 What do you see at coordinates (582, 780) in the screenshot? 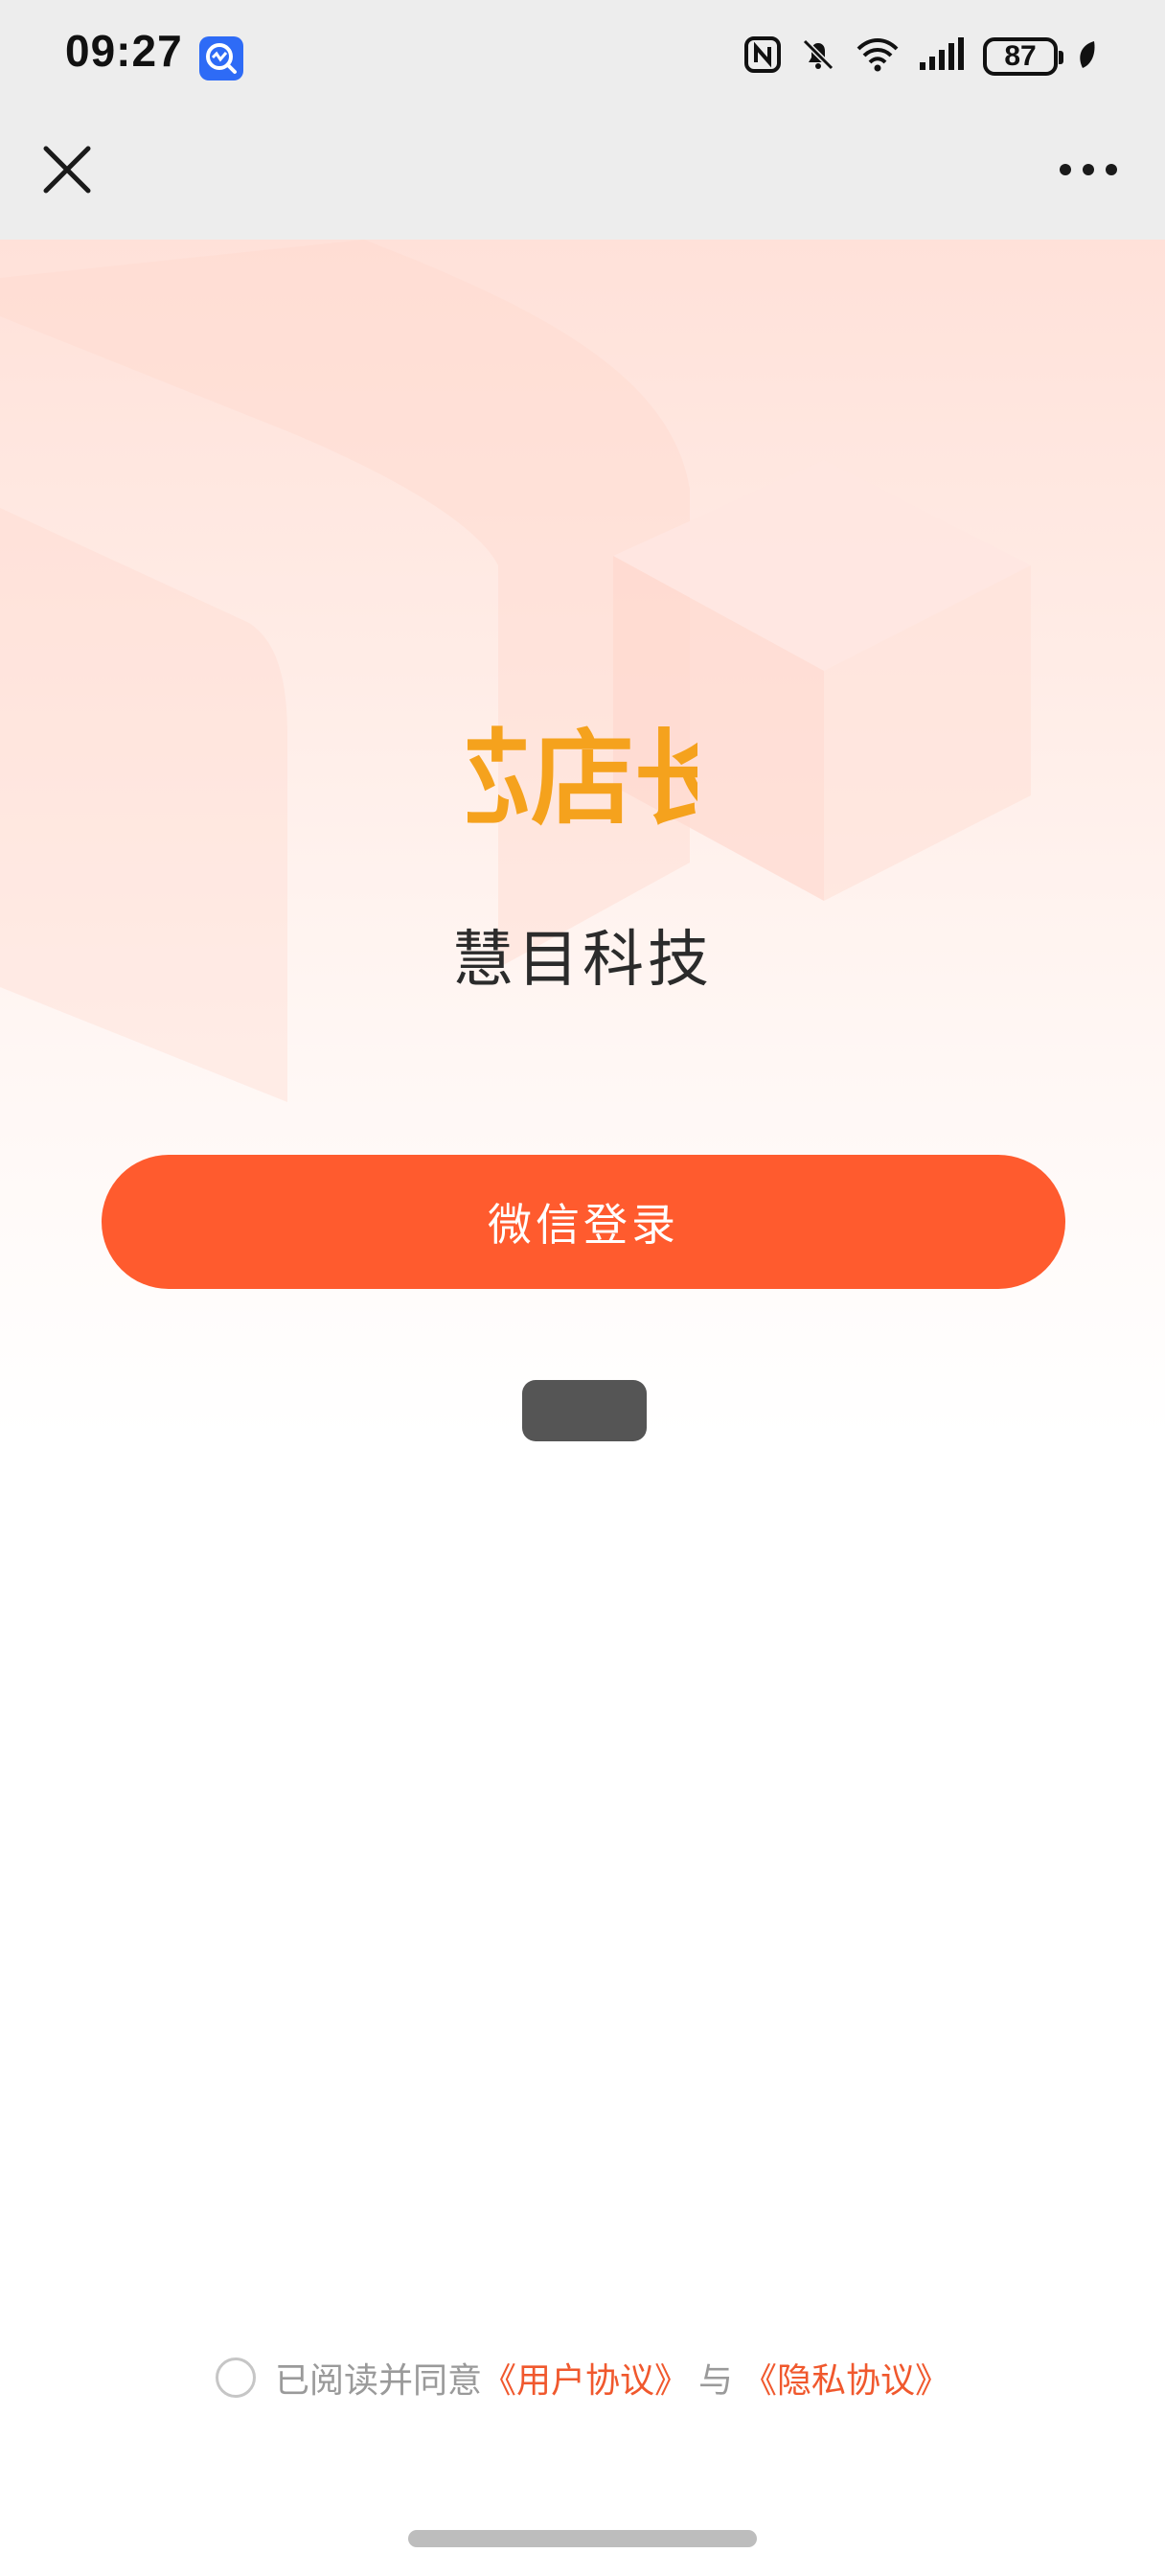
I see `logo-text: 芯店长` at bounding box center [582, 780].